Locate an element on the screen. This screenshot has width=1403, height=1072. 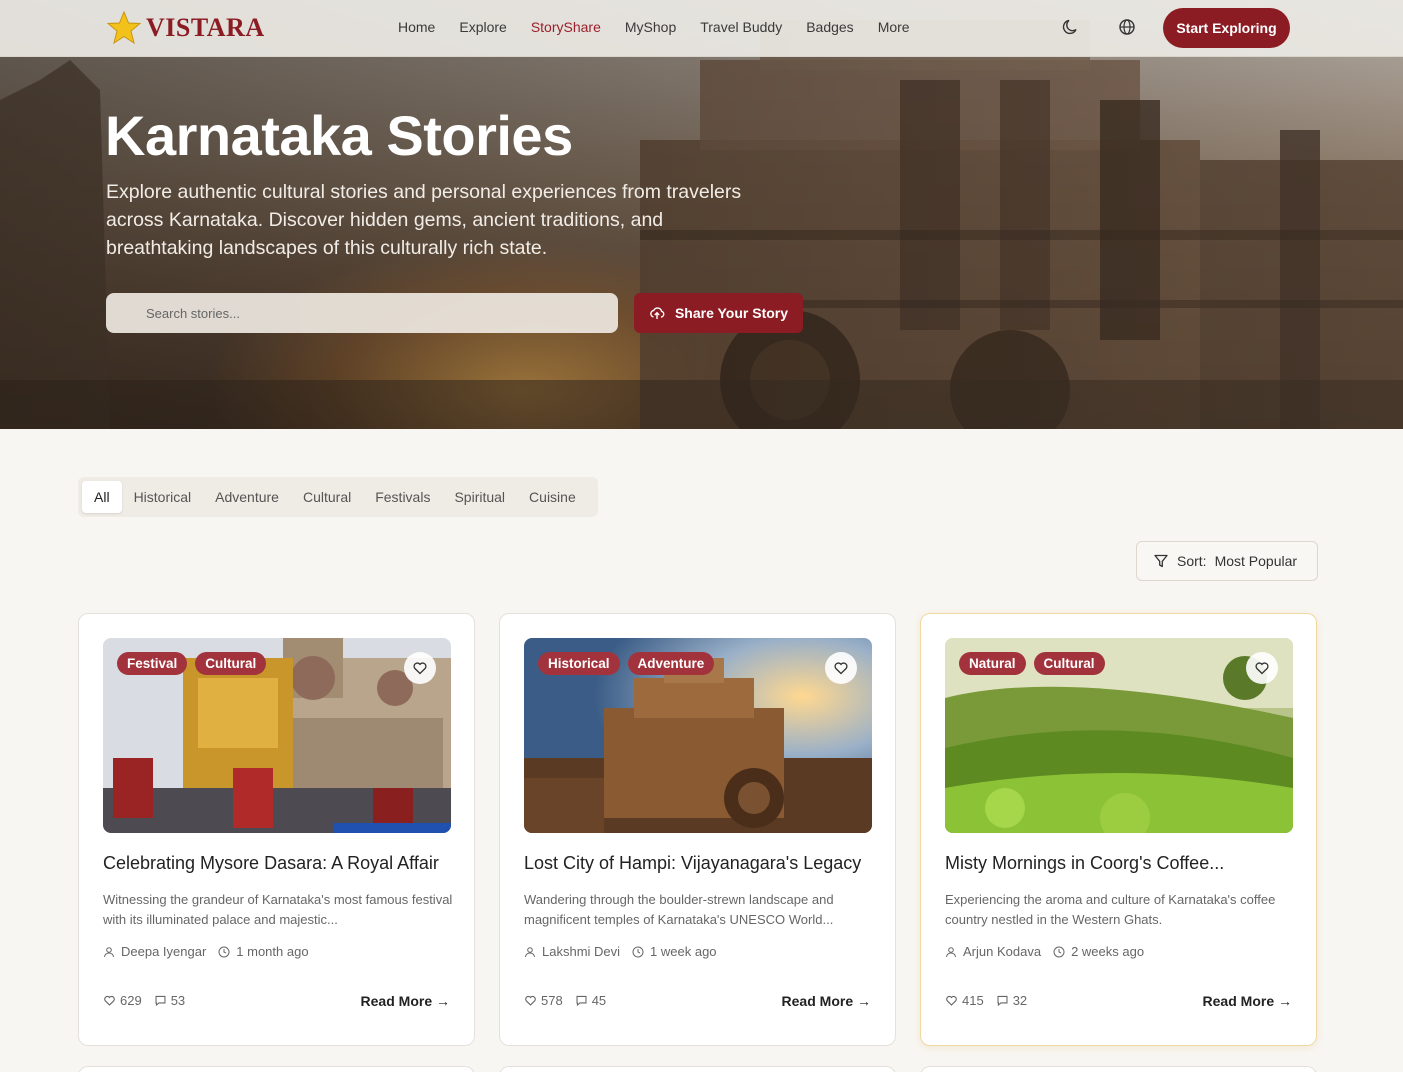
like-count: 415 is located at coordinates (973, 1000).